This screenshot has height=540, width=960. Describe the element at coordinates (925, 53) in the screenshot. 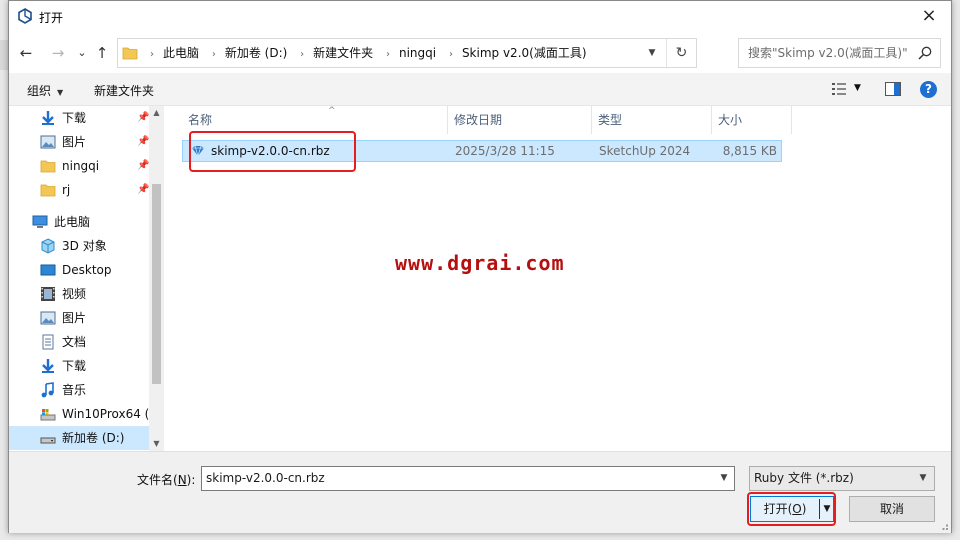

I see `search-icon` at that location.